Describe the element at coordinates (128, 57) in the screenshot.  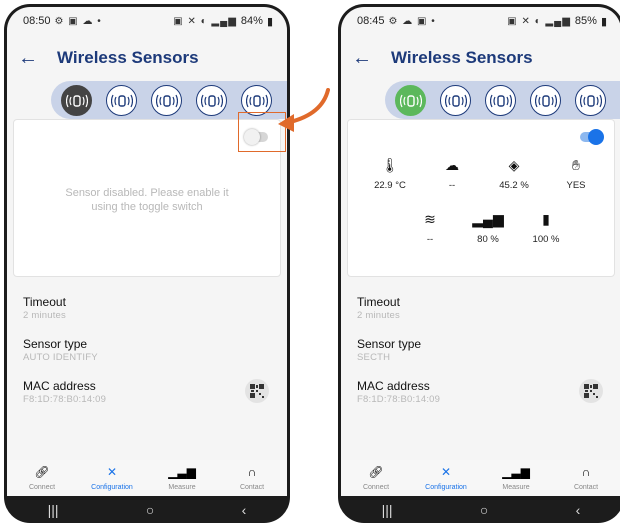
I see `page-title: Wireless Sensors` at that location.